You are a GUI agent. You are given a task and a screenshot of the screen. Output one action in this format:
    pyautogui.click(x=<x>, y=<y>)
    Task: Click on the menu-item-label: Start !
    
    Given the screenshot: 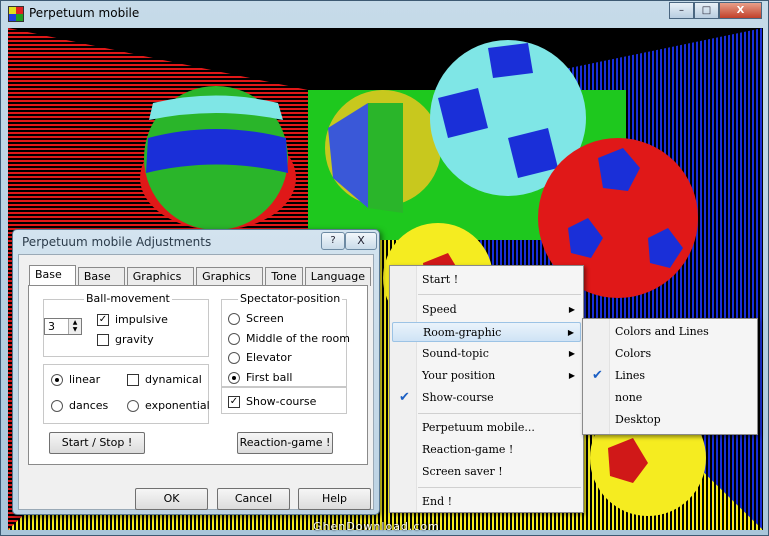 What is the action you would take?
    pyautogui.click(x=440, y=279)
    